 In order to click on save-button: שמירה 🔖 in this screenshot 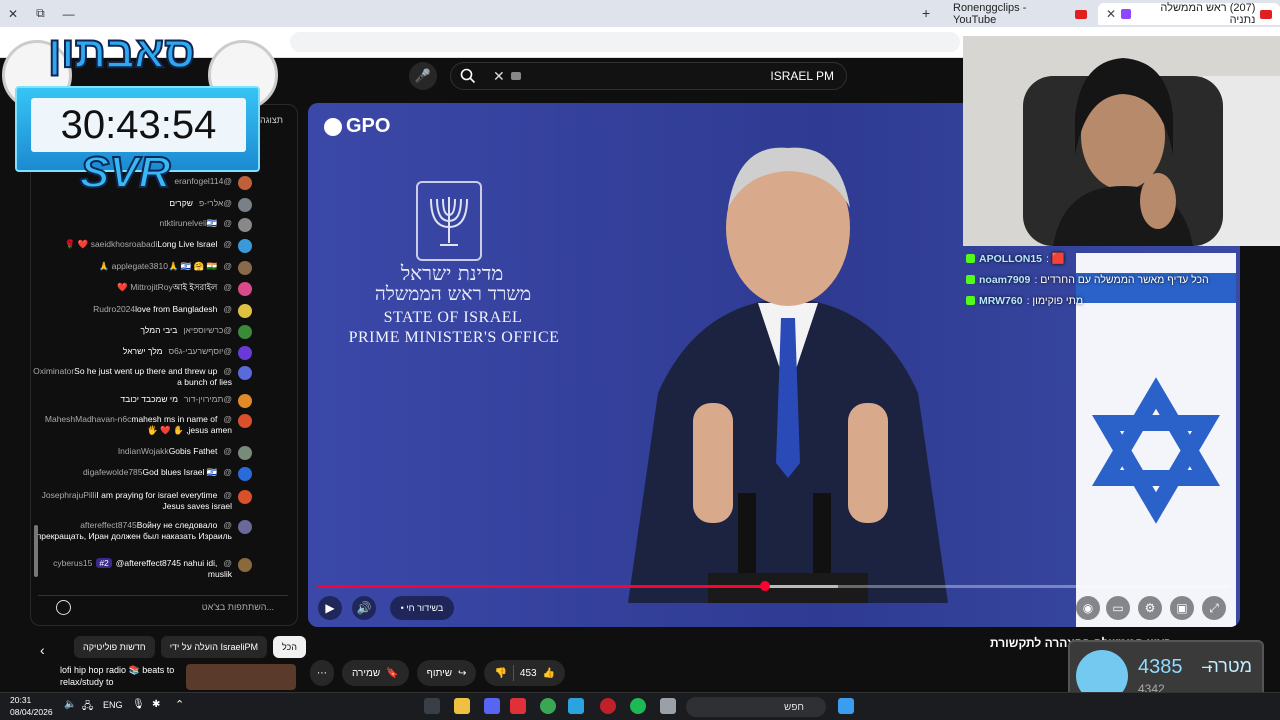, I will do `click(375, 673)`.